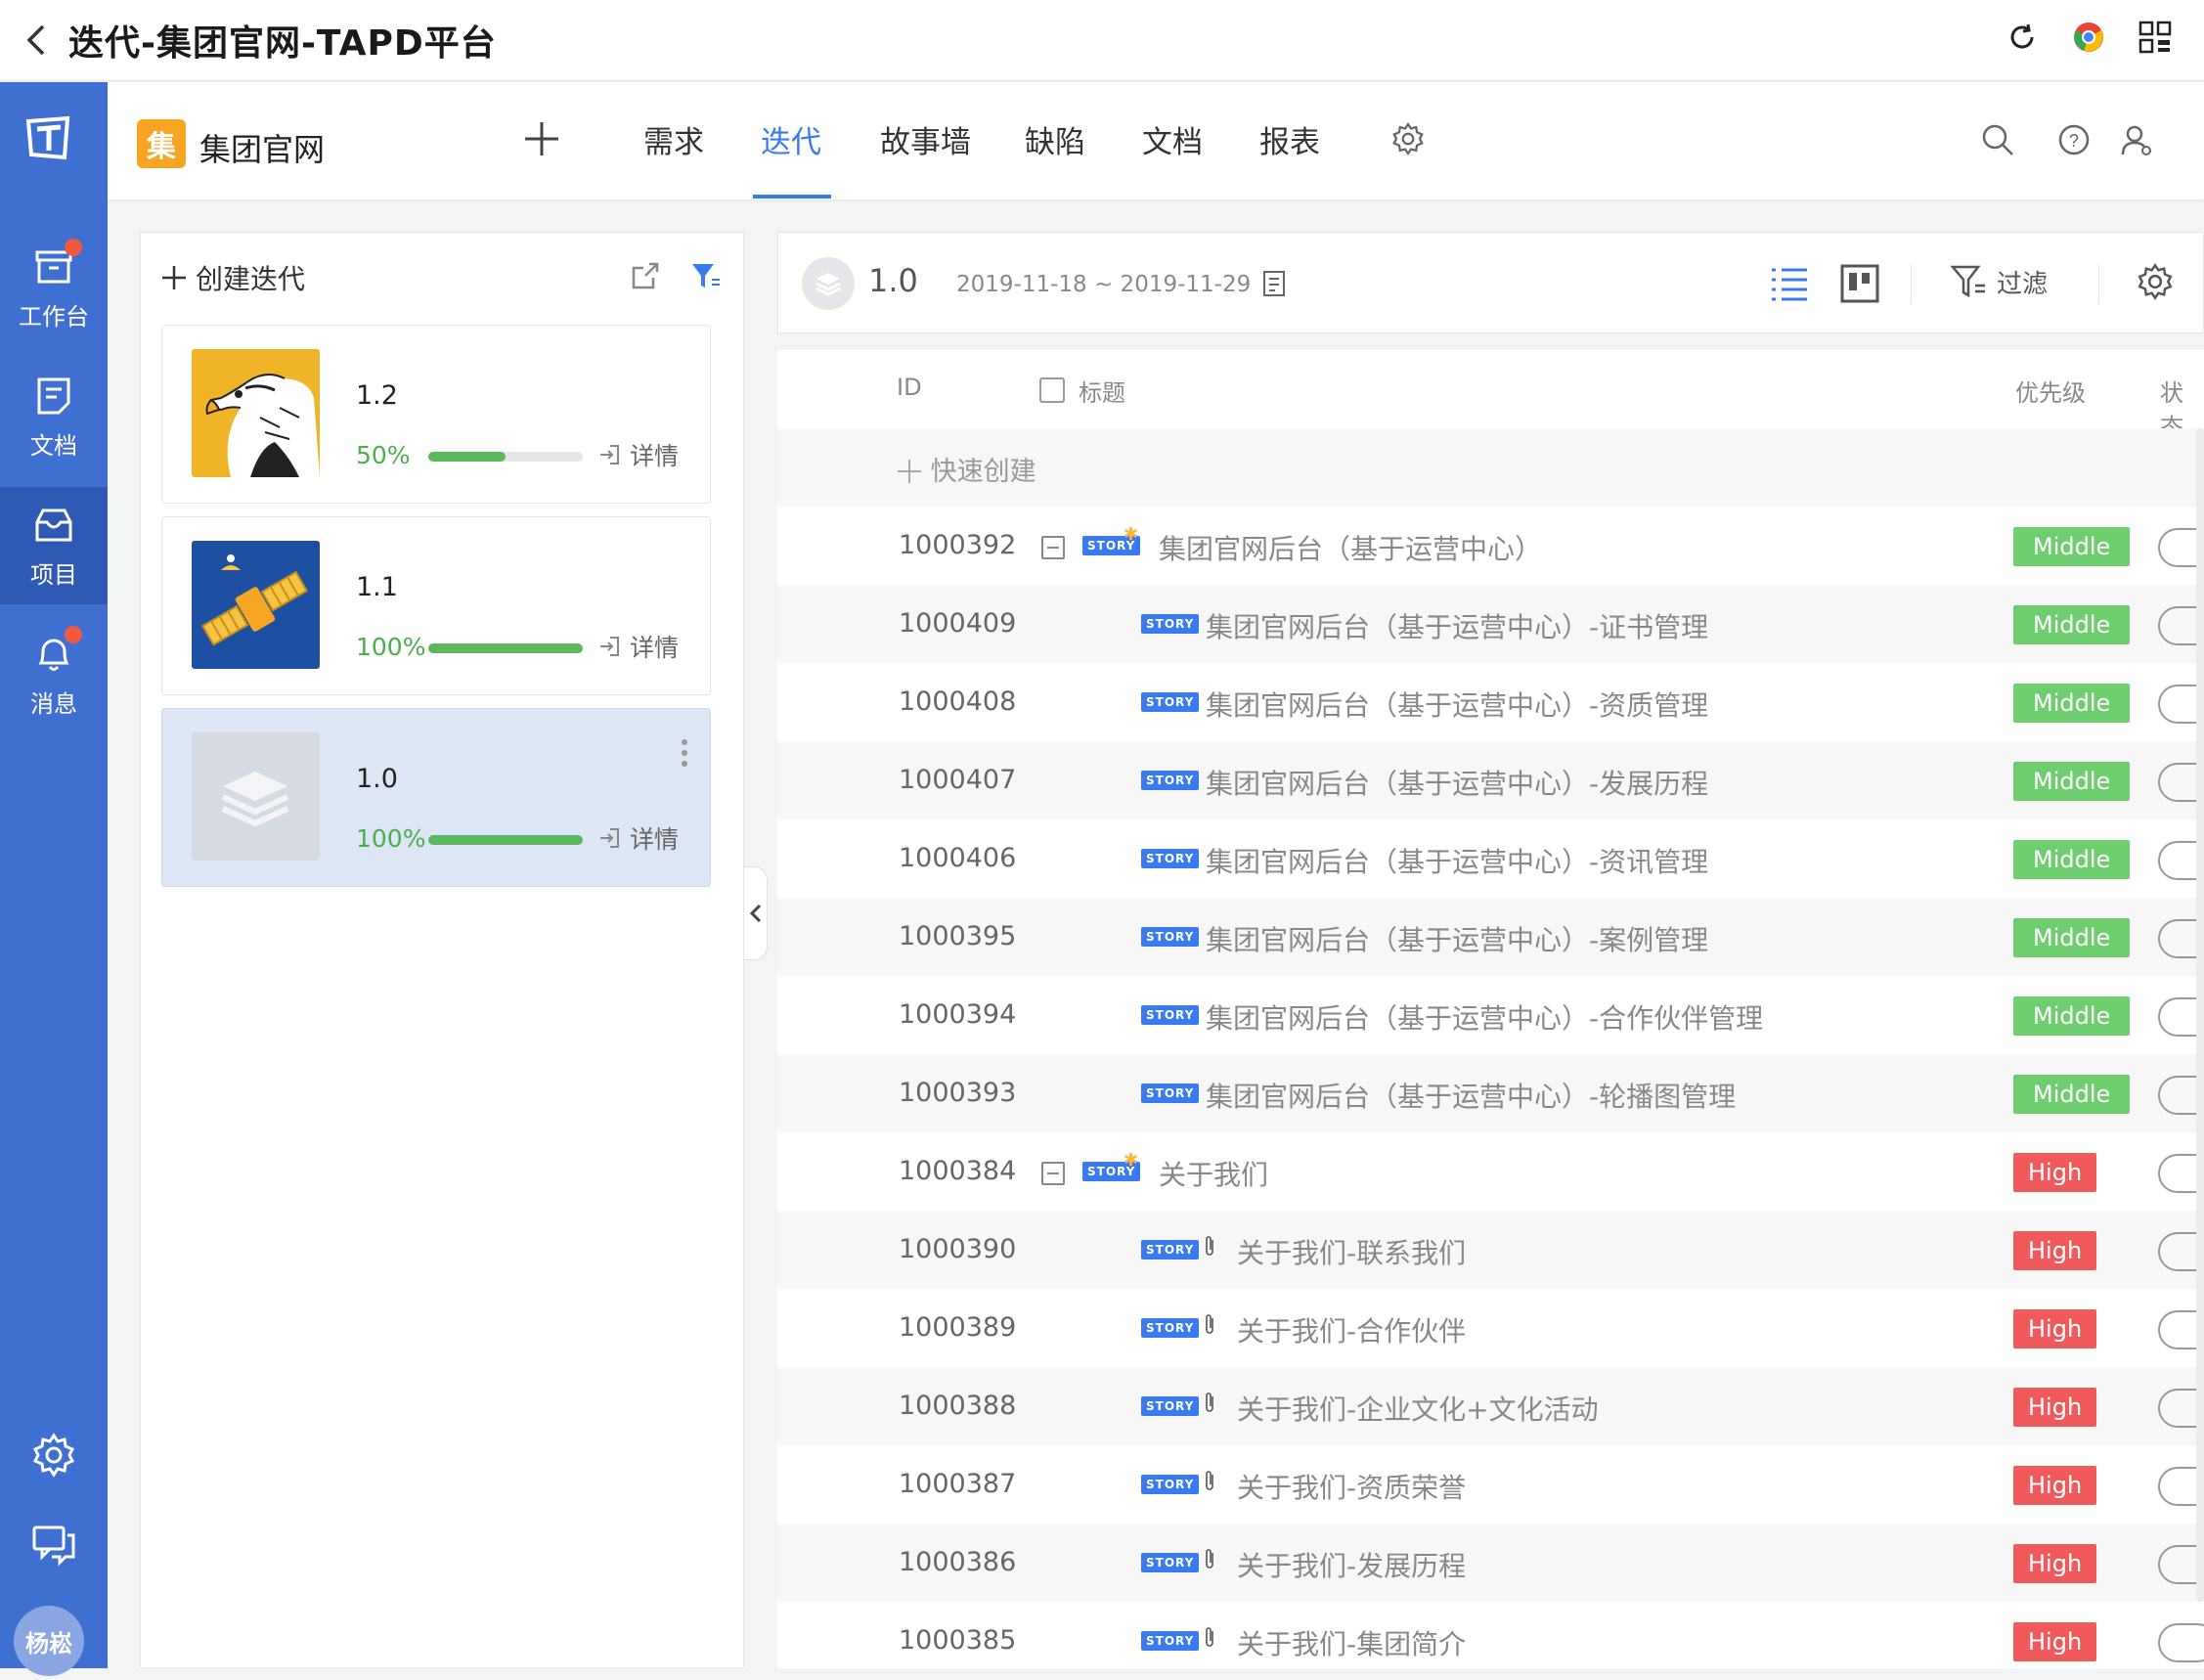  I want to click on create-iteration-button: 创建迭代, so click(232, 277).